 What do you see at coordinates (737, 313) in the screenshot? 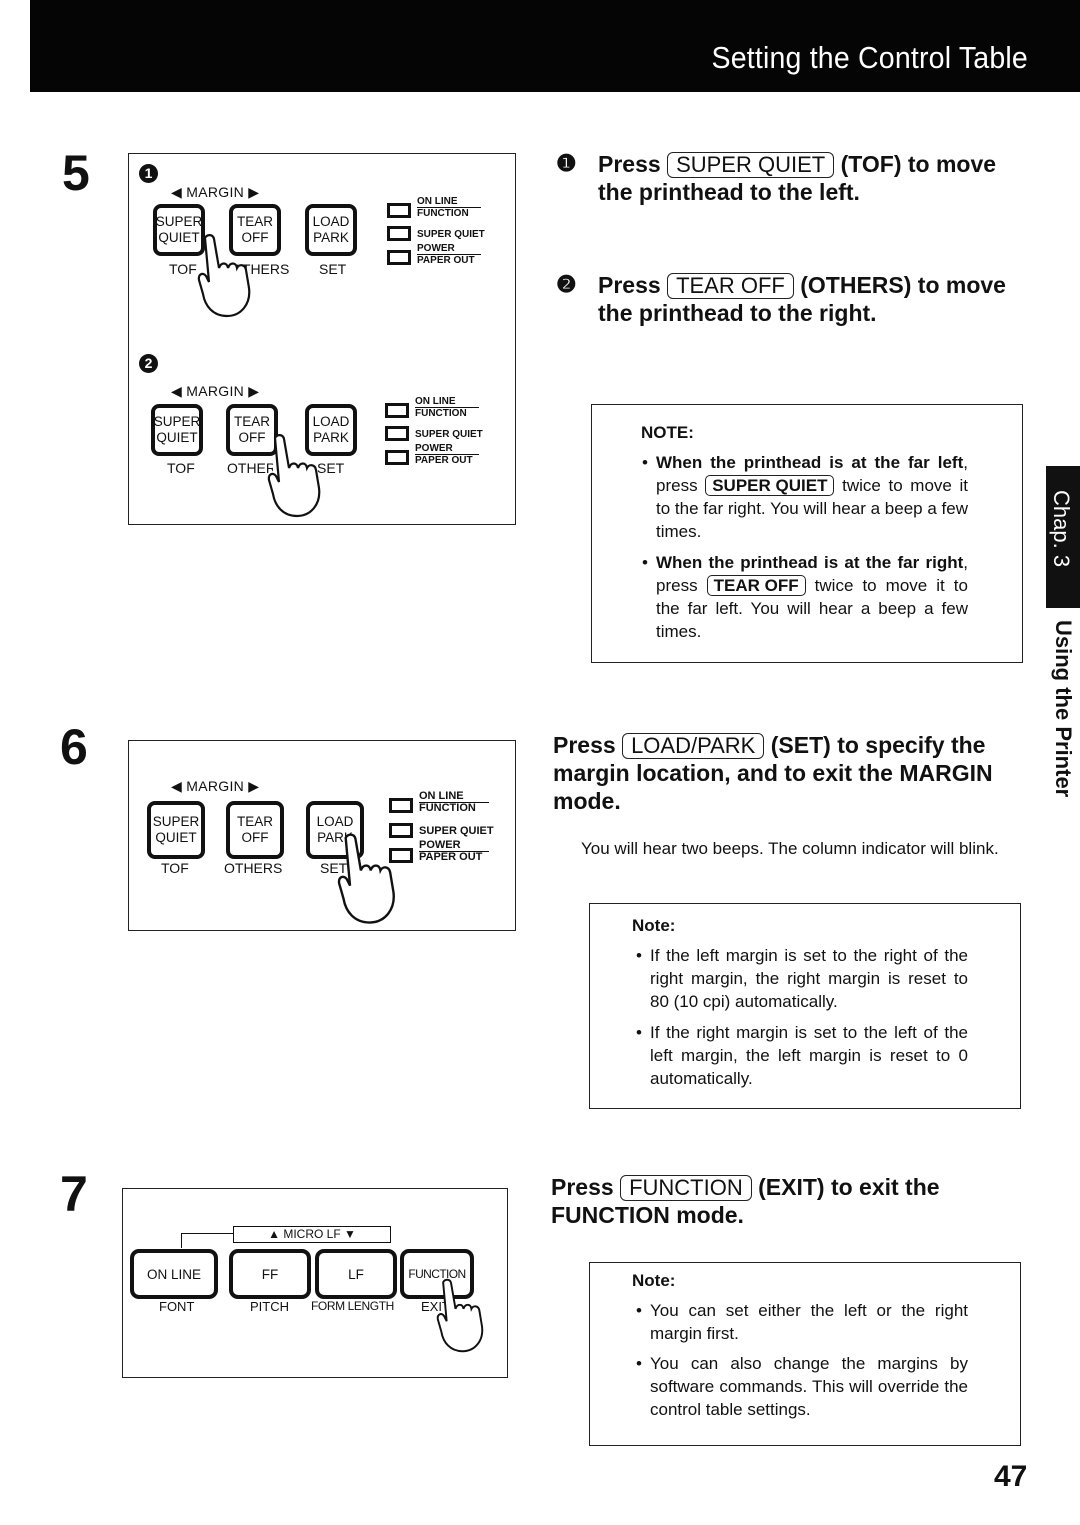
I see `instruction-line2: the printhead to the right.` at bounding box center [737, 313].